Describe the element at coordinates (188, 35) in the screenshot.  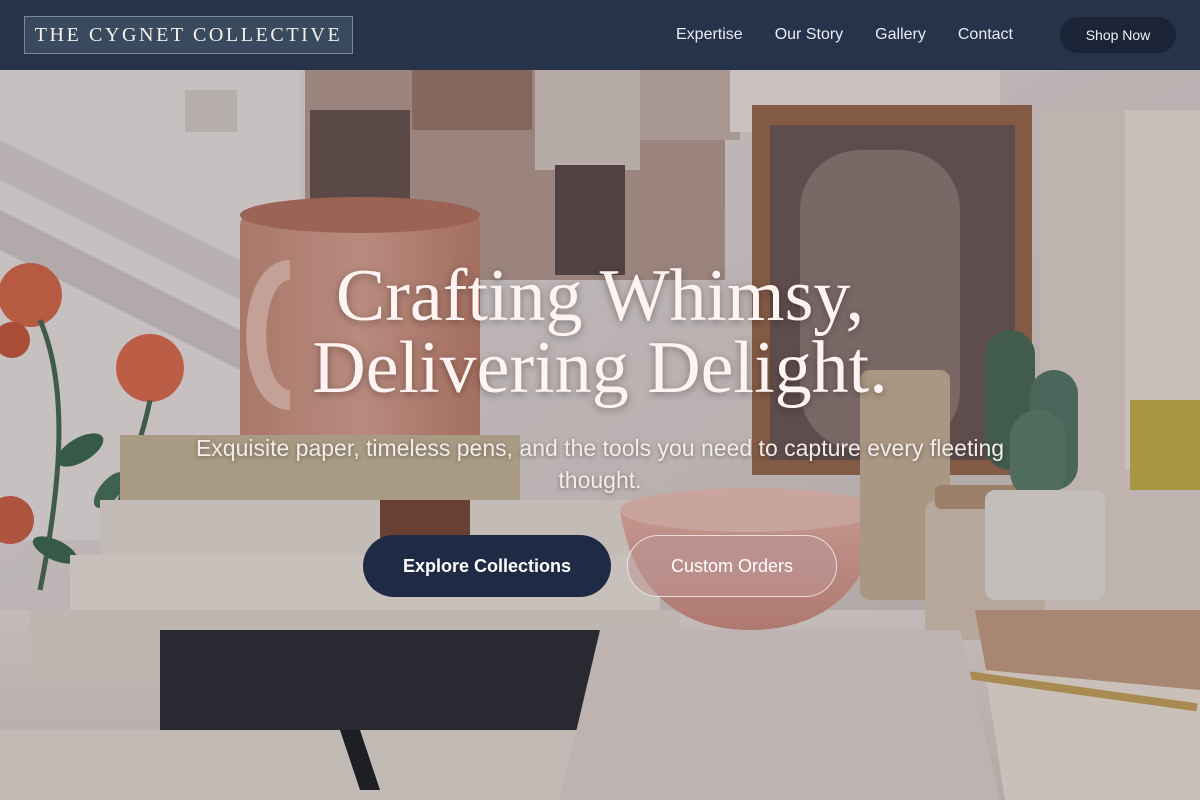
I see `brand-logo: THE CYGNET COLLECTIVE` at that location.